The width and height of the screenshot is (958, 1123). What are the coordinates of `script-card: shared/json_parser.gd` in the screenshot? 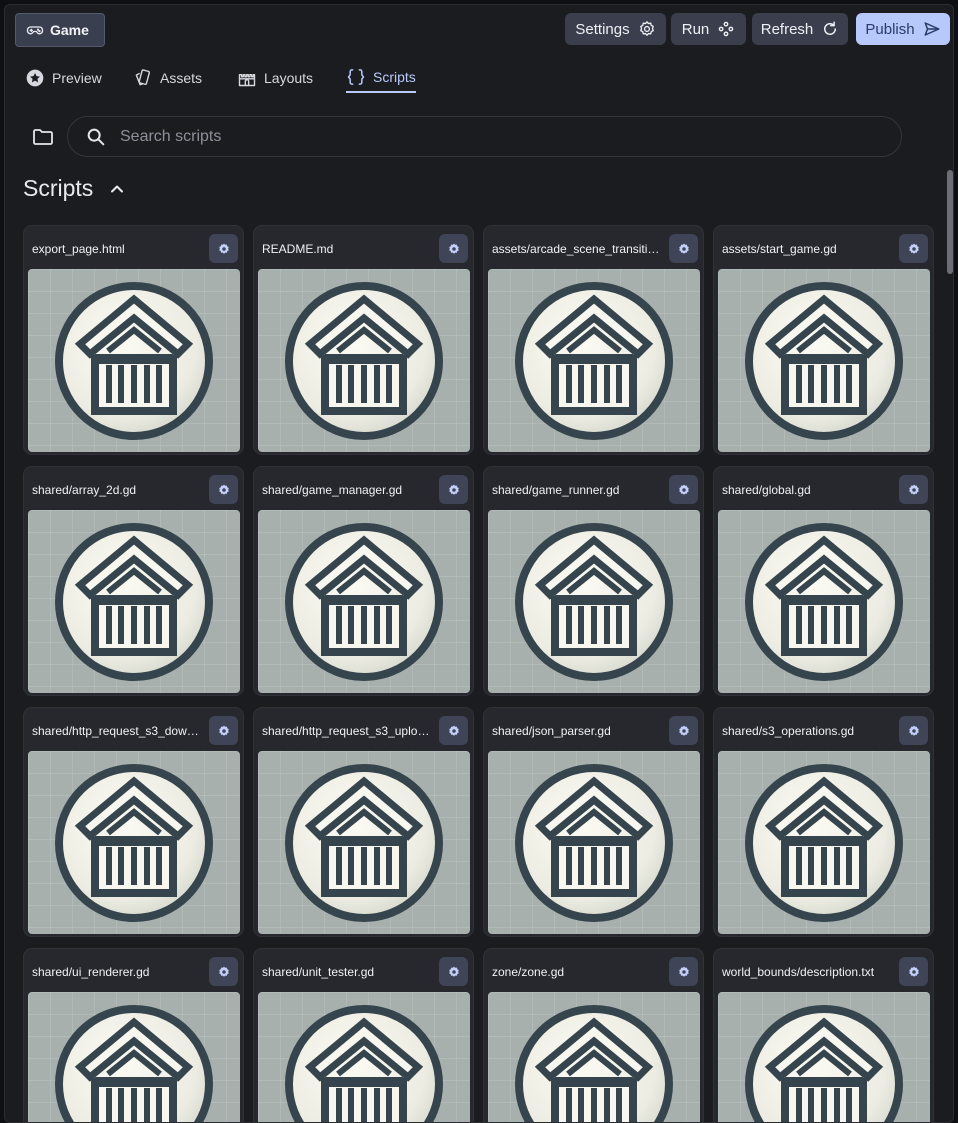 It's located at (593, 822).